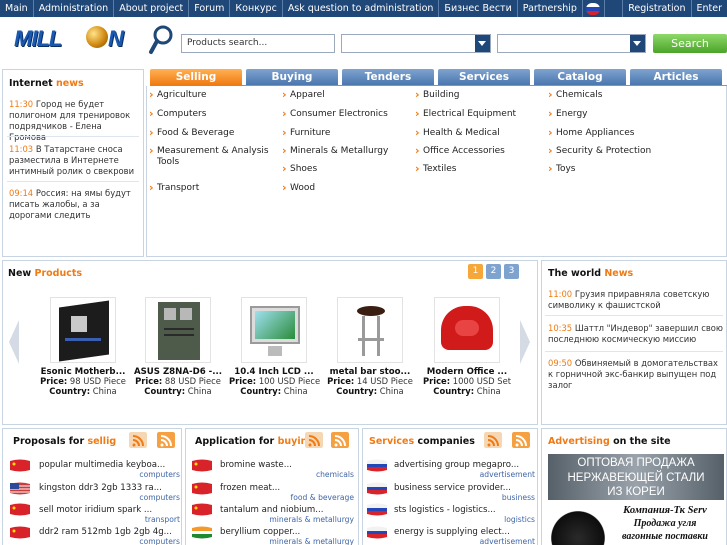  Describe the element at coordinates (14, 342) in the screenshot. I see `previous-arrow-icon` at that location.